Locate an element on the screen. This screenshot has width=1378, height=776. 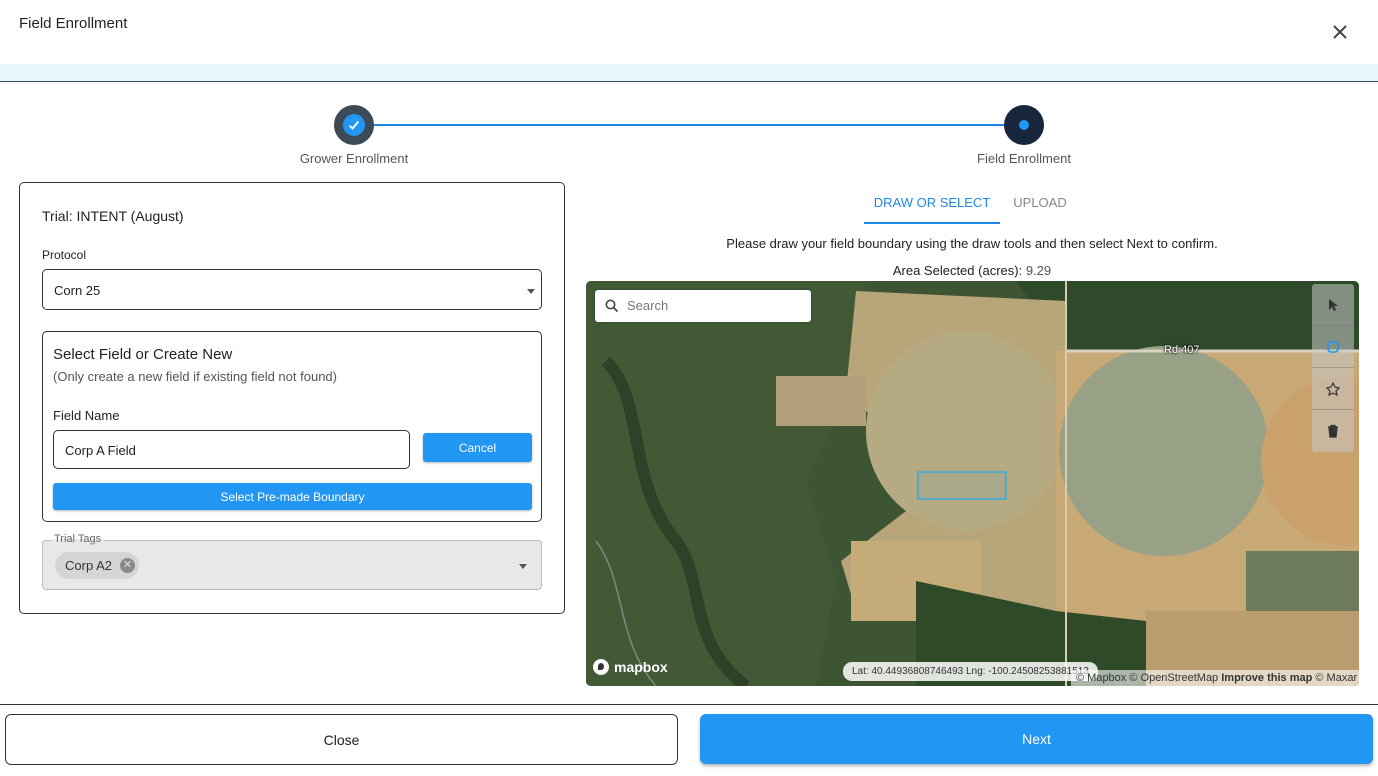
field-name-label: Field Name is located at coordinates (86, 415).